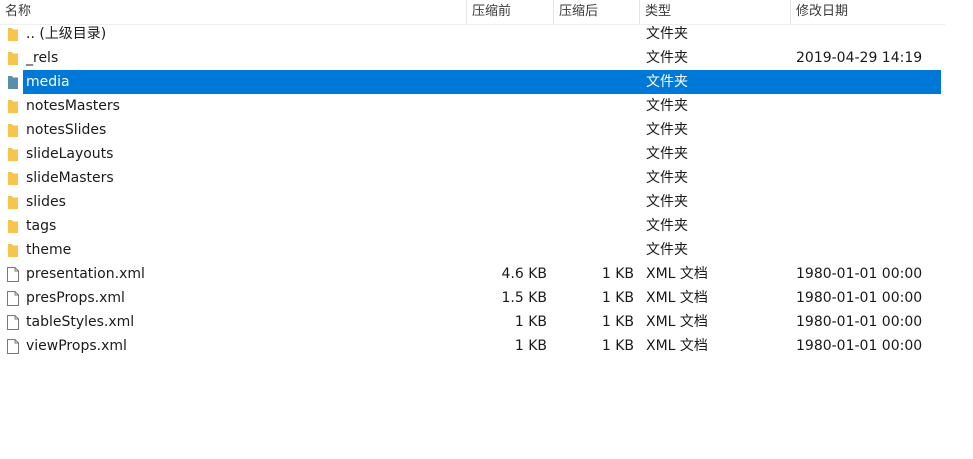 This screenshot has height=459, width=973. Describe the element at coordinates (859, 58) in the screenshot. I see `modified-date: 2019-04-29 14:19` at that location.